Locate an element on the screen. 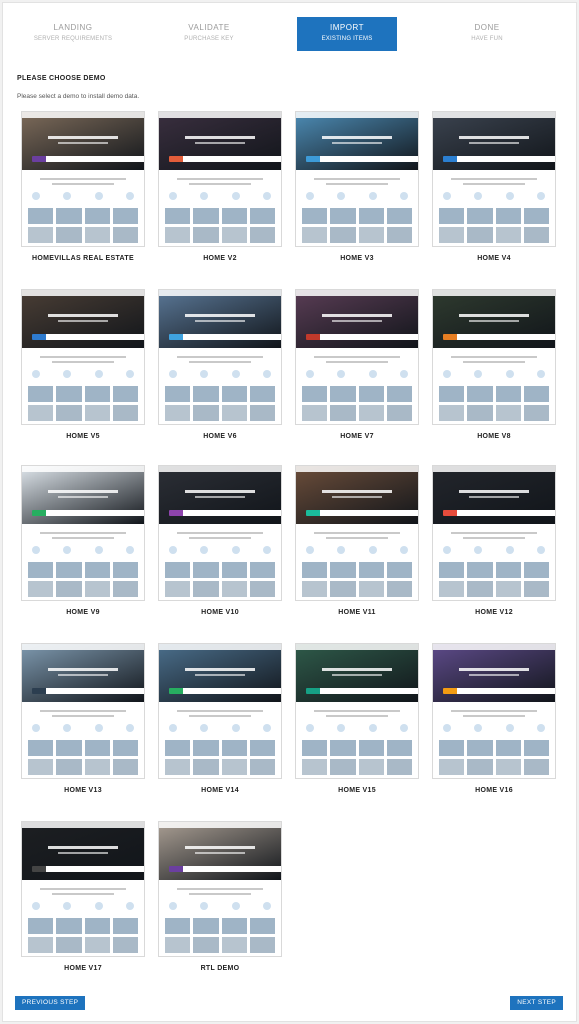  demo-card: HOME V13 is located at coordinates (83, 718).